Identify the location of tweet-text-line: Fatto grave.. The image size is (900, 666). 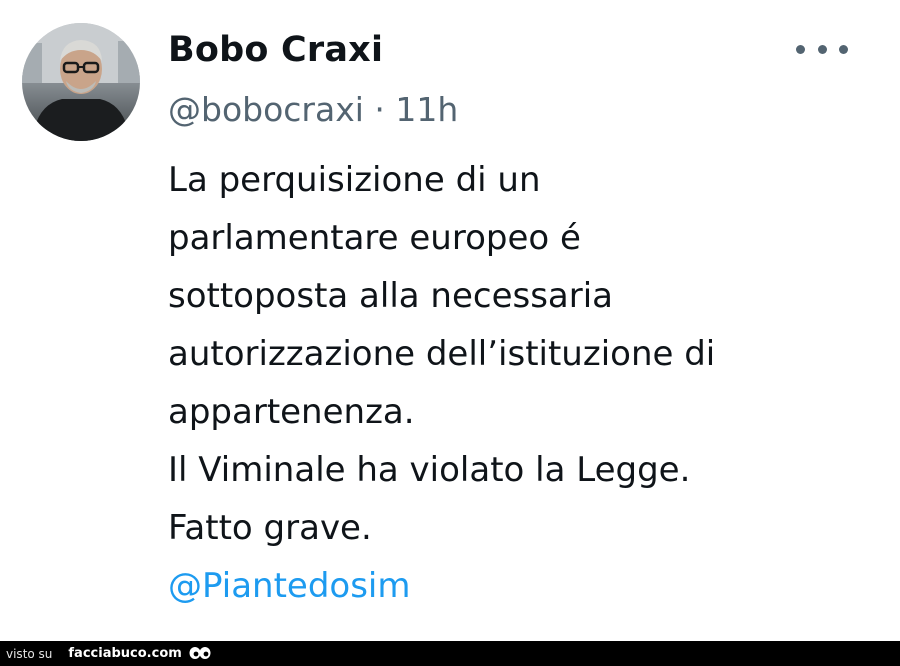
(270, 528).